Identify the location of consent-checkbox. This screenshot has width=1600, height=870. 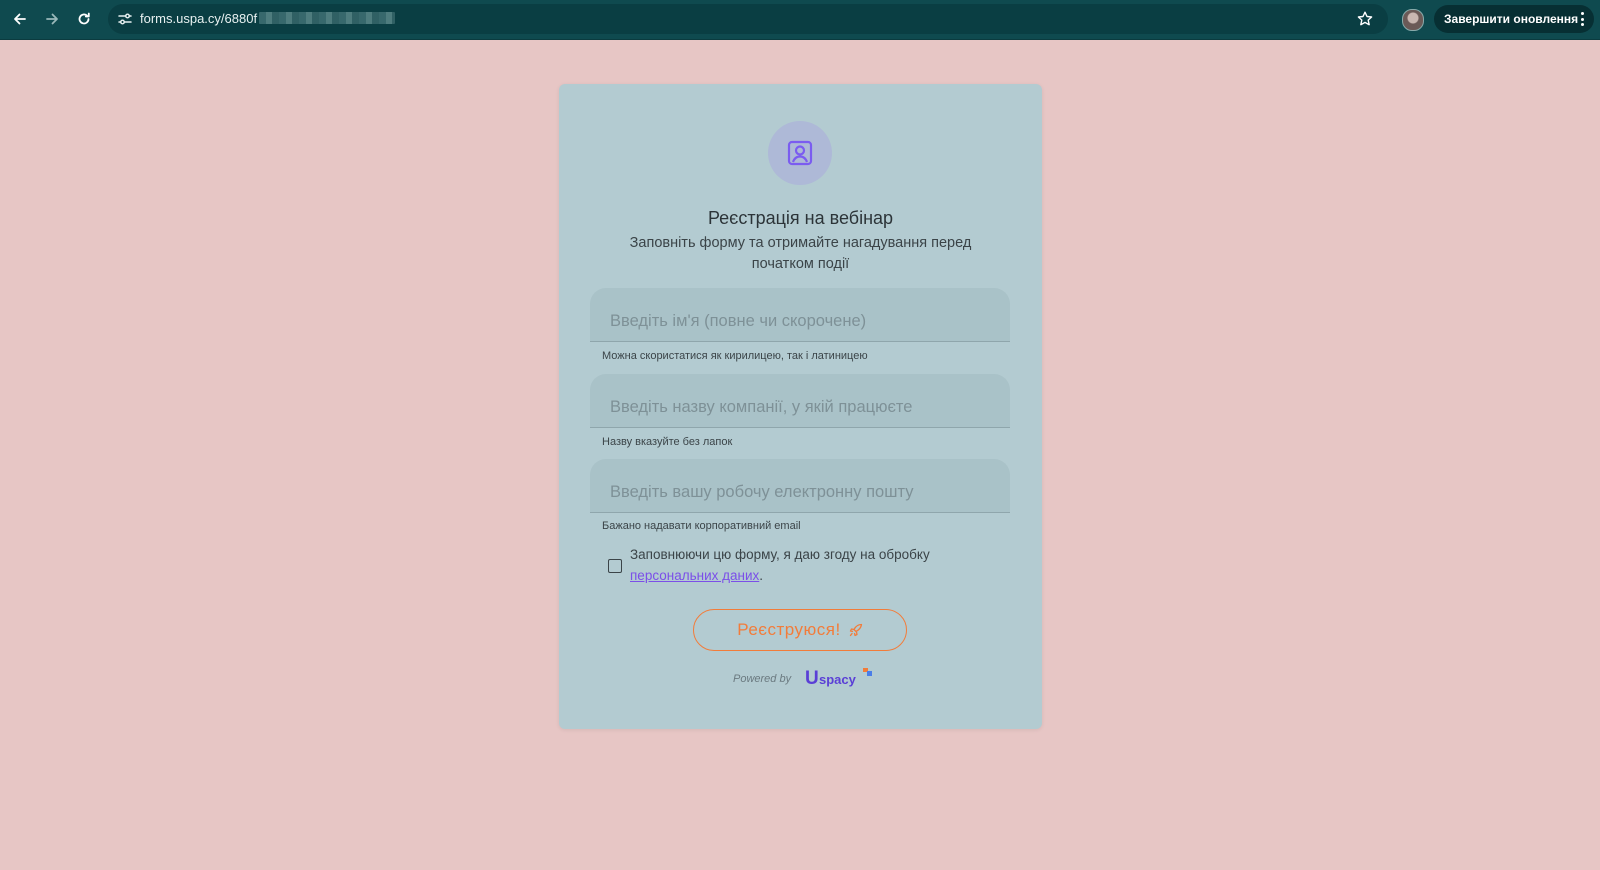
(615, 566).